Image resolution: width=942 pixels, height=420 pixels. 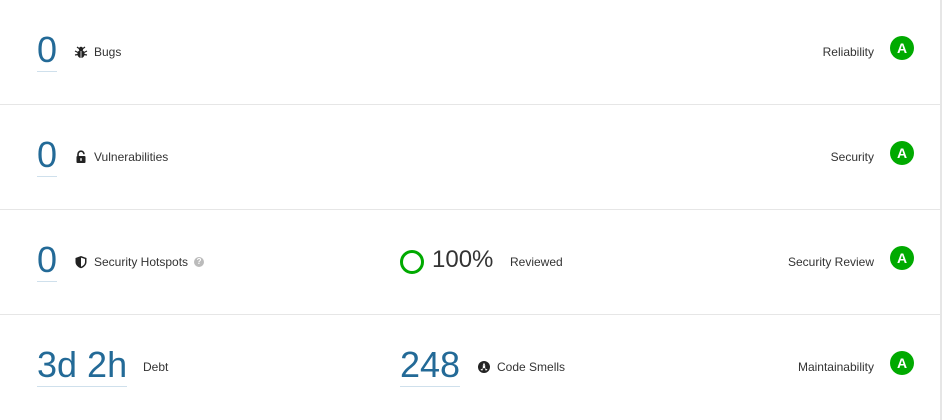 I want to click on code-smells-count-link: 248, so click(x=430, y=366).